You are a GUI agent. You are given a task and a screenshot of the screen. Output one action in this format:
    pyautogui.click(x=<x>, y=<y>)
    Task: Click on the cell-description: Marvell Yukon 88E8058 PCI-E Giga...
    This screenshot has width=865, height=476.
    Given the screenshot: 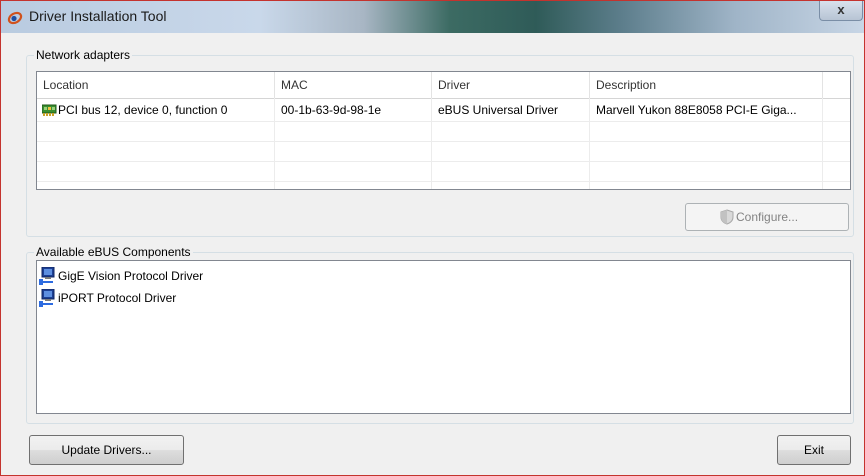 What is the action you would take?
    pyautogui.click(x=696, y=110)
    